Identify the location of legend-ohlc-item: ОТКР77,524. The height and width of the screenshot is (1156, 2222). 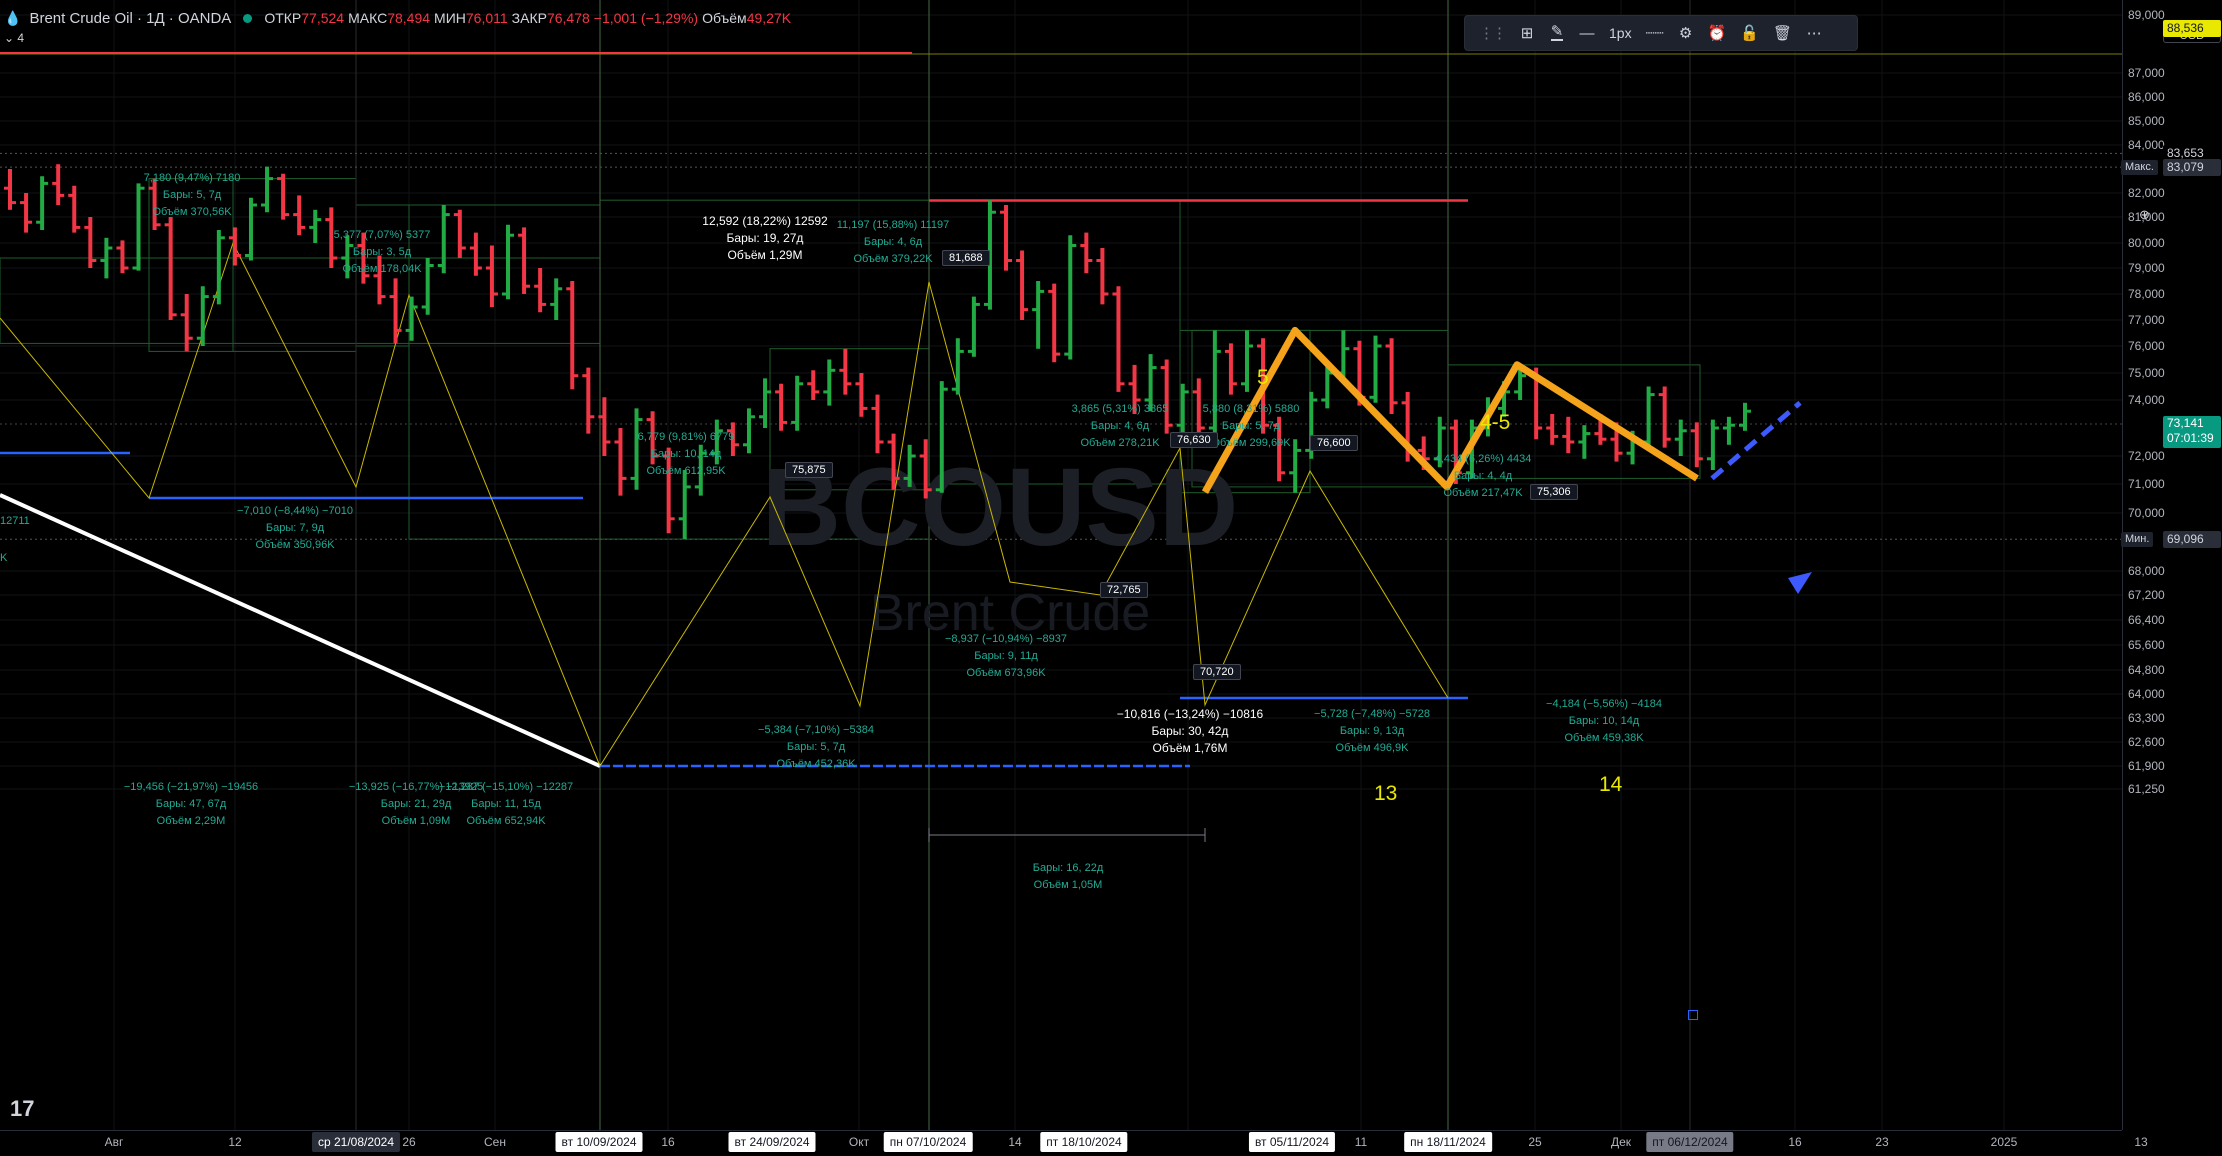
(304, 18).